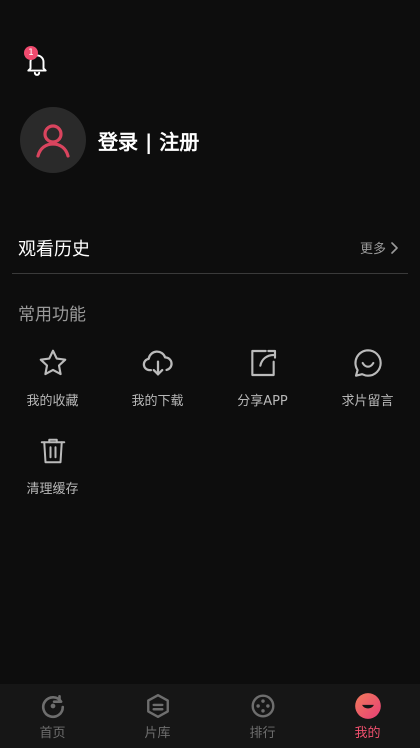 This screenshot has height=748, width=420. Describe the element at coordinates (210, 248) in the screenshot. I see `watch-history-row: 观看历史 更多` at that location.